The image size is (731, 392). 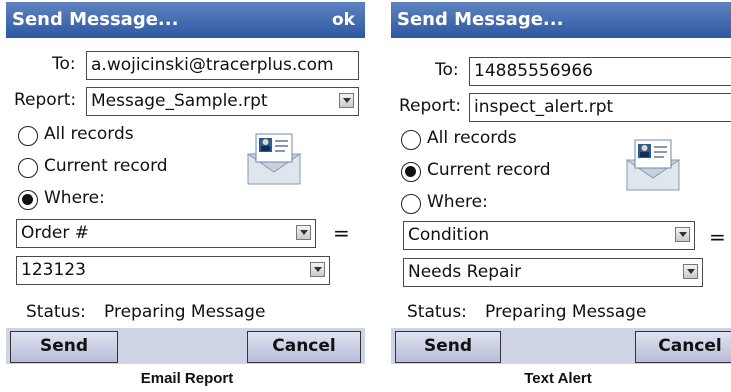 I want to click on where-value-select: Needs Repair, so click(x=553, y=272).